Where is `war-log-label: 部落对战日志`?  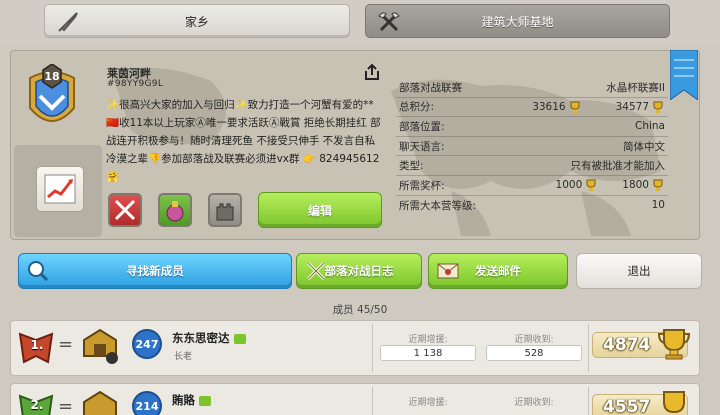
war-log-label: 部落对战日志 is located at coordinates (359, 271).